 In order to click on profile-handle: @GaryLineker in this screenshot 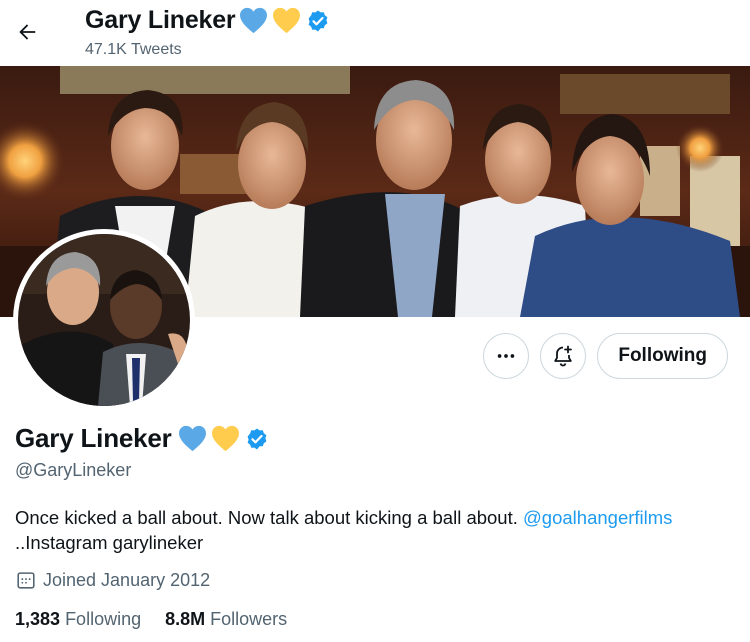, I will do `click(73, 470)`.